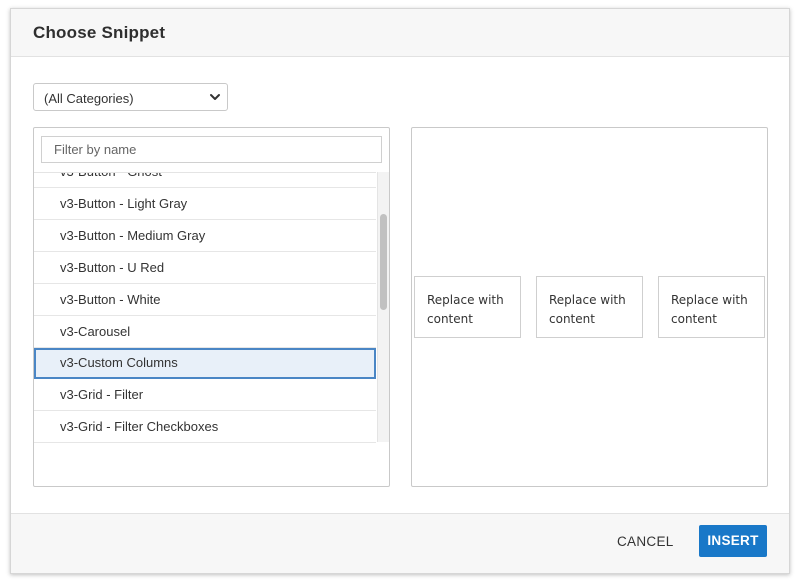  Describe the element at coordinates (205, 180) in the screenshot. I see `snippet-item: v3-Button - Ghost` at that location.